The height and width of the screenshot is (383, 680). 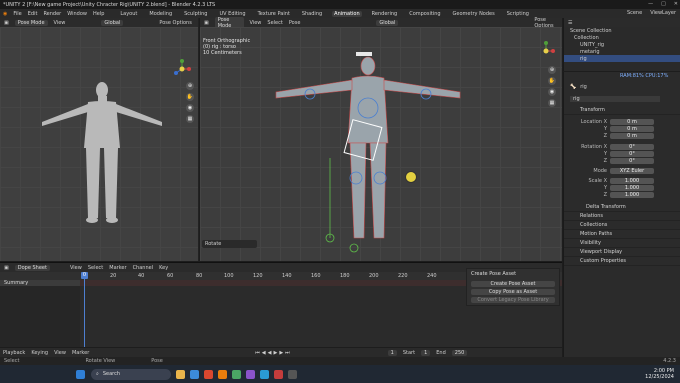 I want to click on playhead, so click(x=84, y=309).